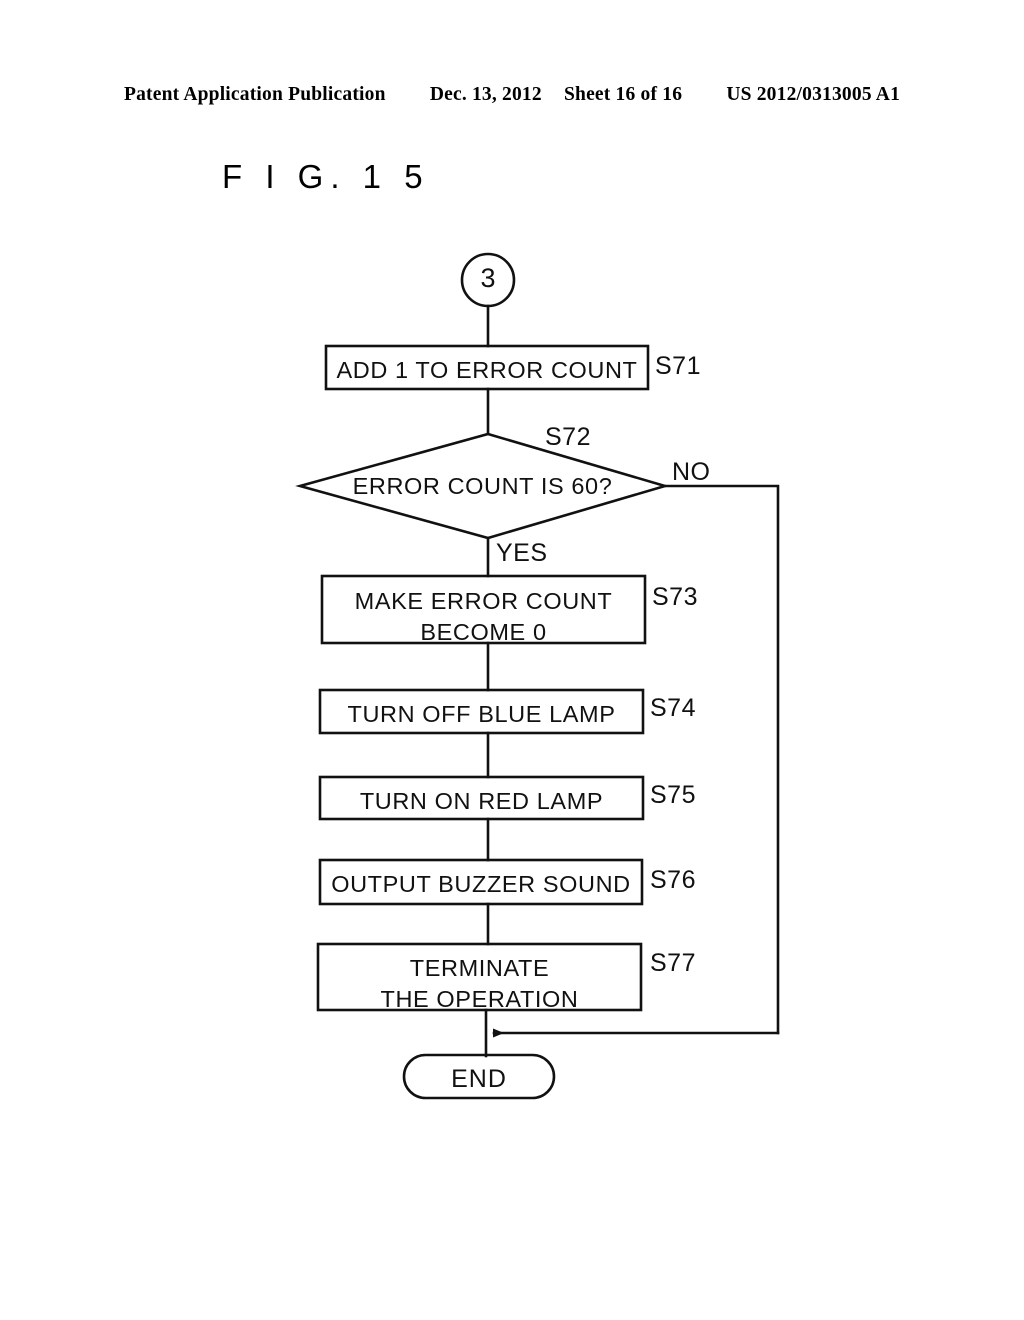 This screenshot has height=1320, width=1024. I want to click on s73-box-shape, so click(483, 609).